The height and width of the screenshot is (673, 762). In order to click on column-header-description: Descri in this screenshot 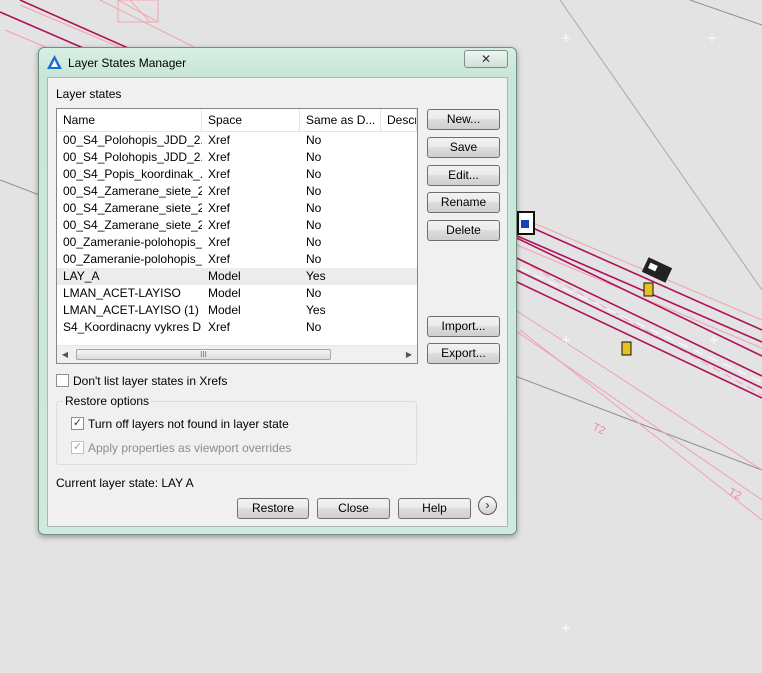, I will do `click(399, 120)`.